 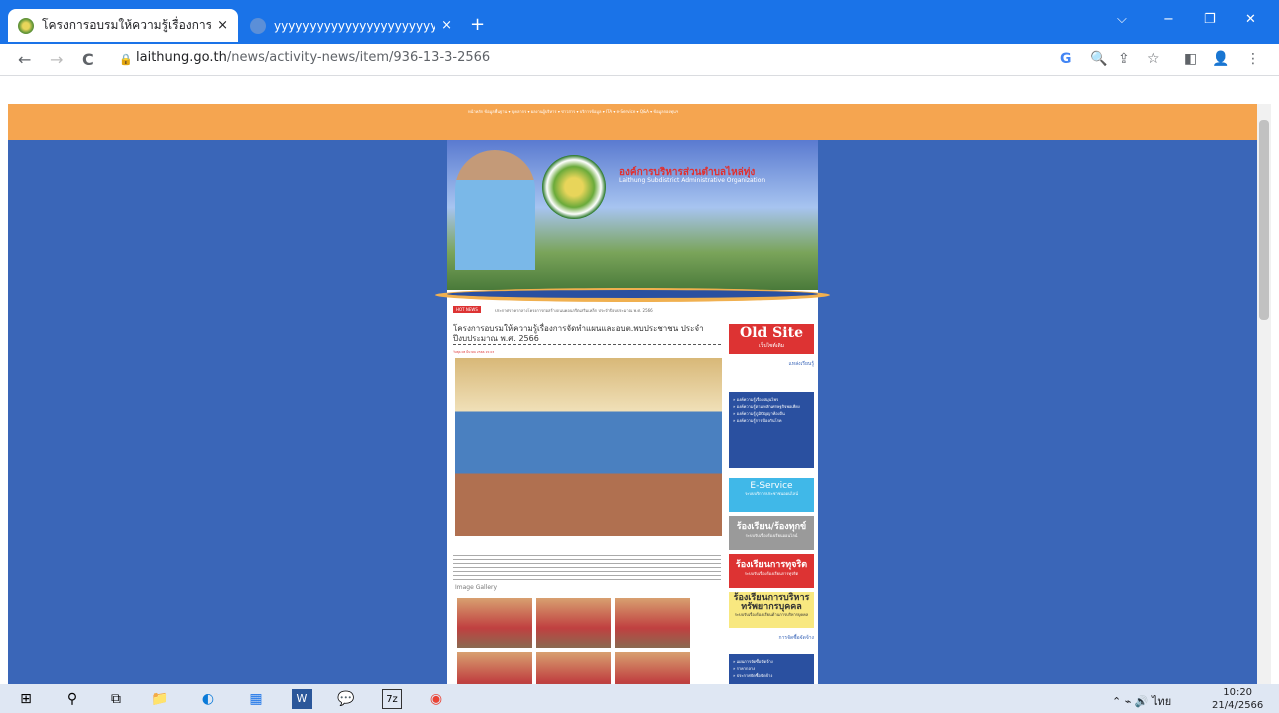 I want to click on minimize-button: −, so click(x=1168, y=19).